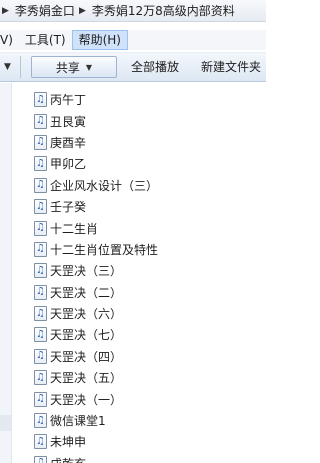  Describe the element at coordinates (67, 67) in the screenshot. I see `share-button-label: 共享` at that location.